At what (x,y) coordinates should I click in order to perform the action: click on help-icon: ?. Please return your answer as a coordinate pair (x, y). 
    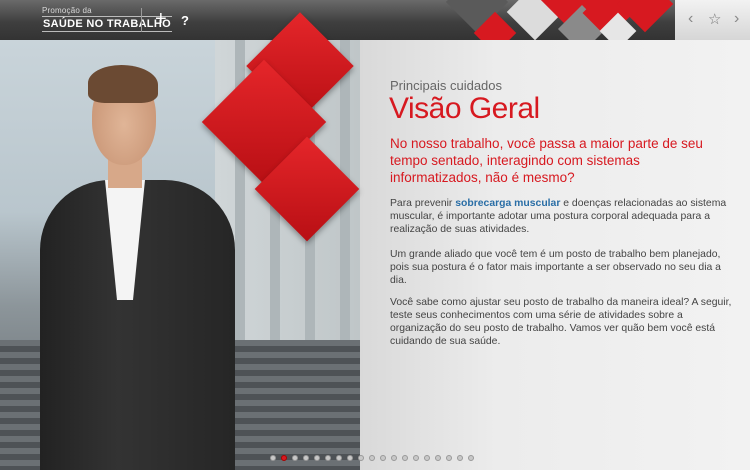
    Looking at the image, I should click on (185, 21).